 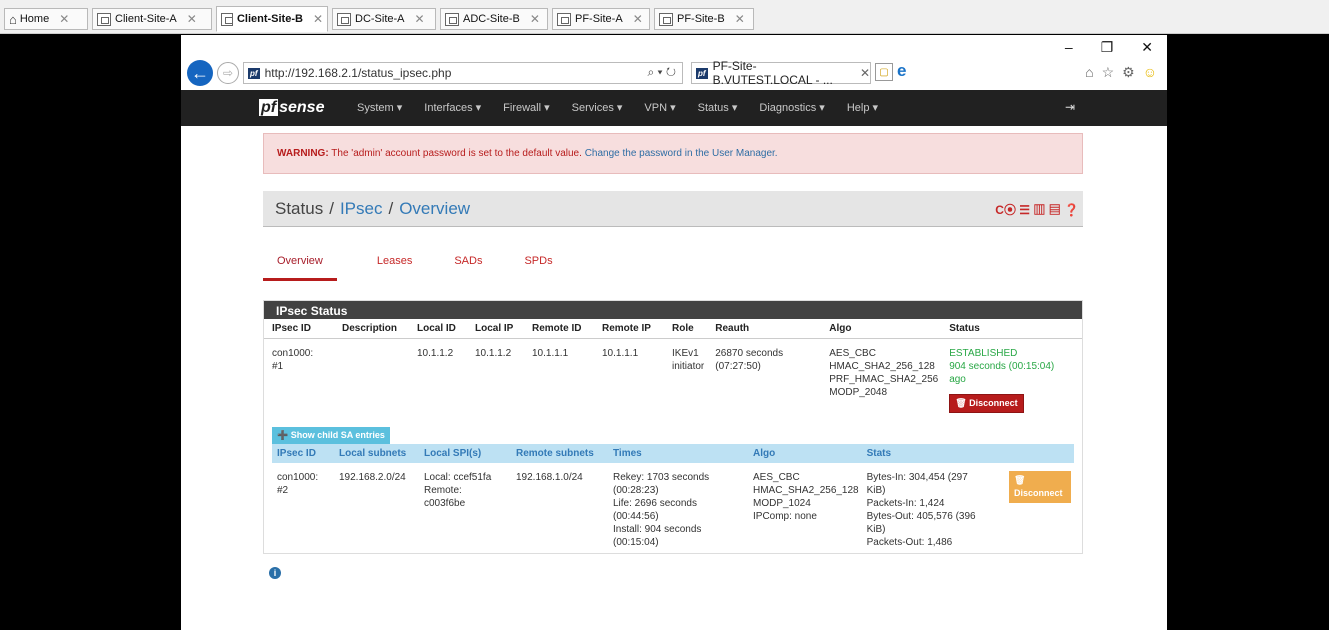 What do you see at coordinates (34, 19) in the screenshot?
I see `session-tab-label: Home` at bounding box center [34, 19].